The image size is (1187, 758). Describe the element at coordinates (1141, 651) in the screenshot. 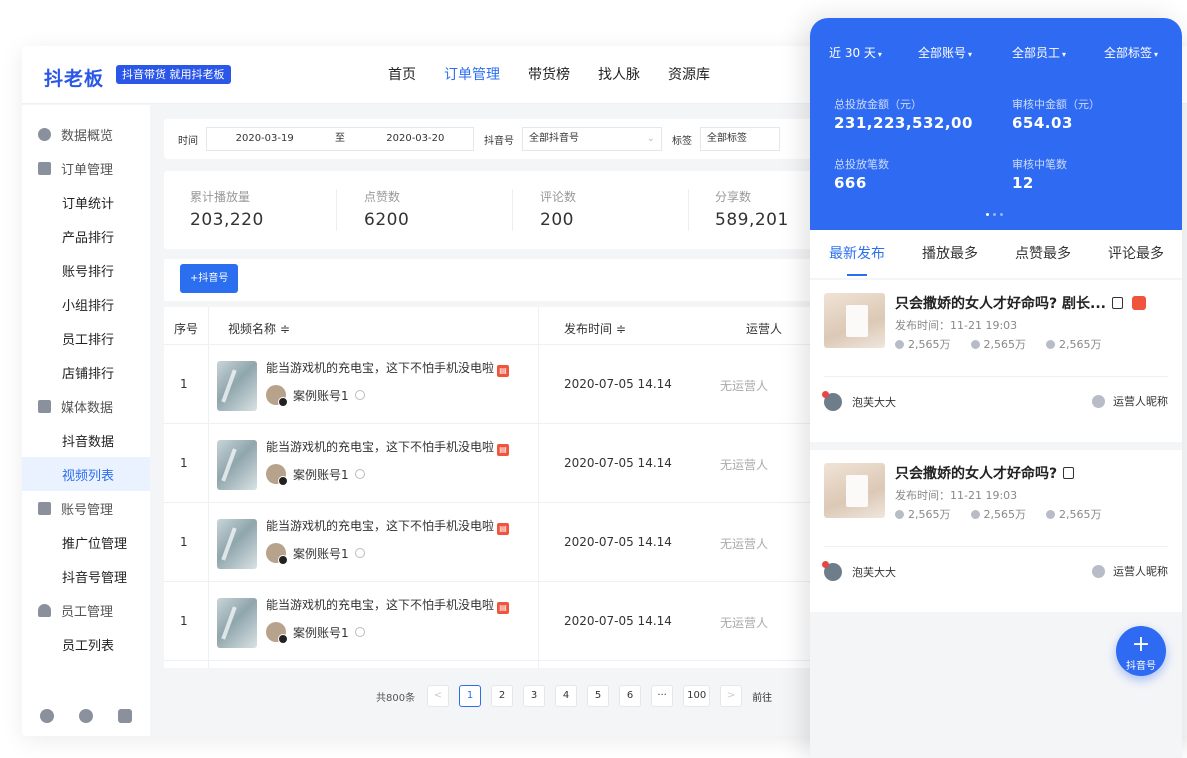

I see `add-douyin-fab: + 抖音号` at that location.